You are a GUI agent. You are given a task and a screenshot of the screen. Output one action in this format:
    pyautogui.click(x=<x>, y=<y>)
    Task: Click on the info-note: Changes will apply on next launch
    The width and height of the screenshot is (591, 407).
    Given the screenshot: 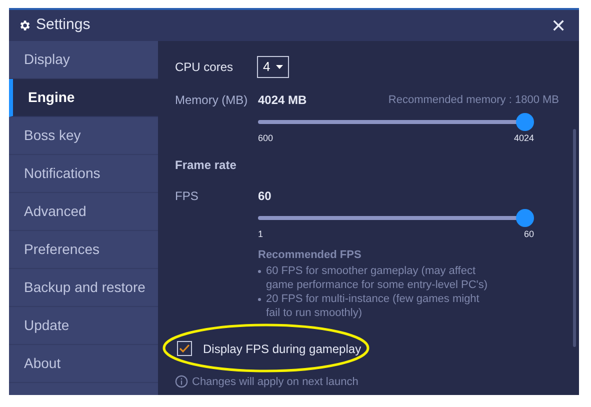 What is the action you would take?
    pyautogui.click(x=275, y=382)
    